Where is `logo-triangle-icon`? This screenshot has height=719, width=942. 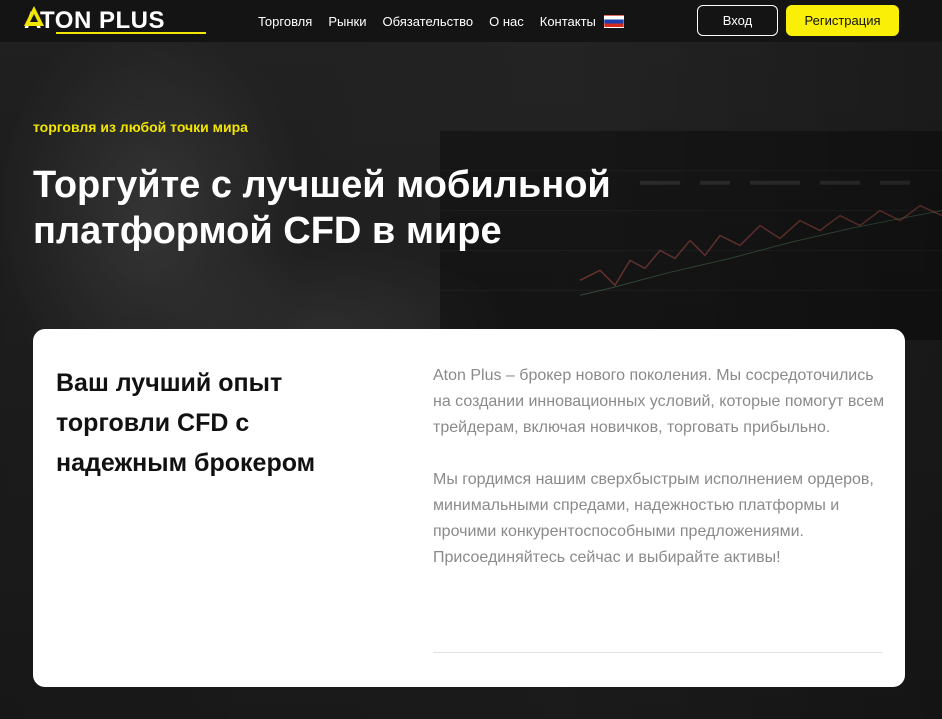
logo-triangle-icon is located at coordinates (34, 16).